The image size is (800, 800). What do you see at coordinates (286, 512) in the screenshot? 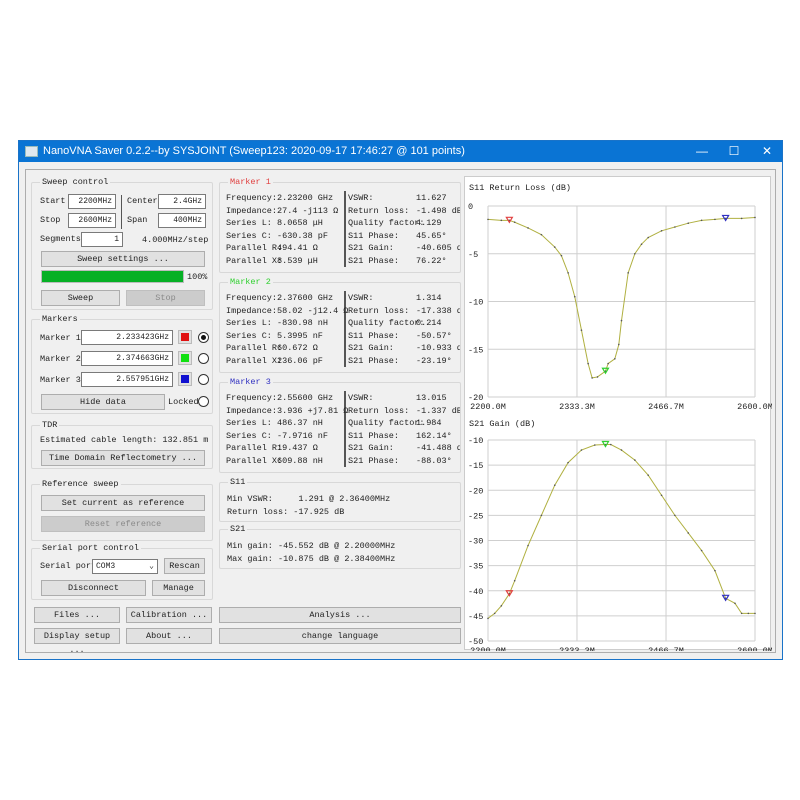
I see `return-loss: Return loss: -17.925 dB` at bounding box center [286, 512].